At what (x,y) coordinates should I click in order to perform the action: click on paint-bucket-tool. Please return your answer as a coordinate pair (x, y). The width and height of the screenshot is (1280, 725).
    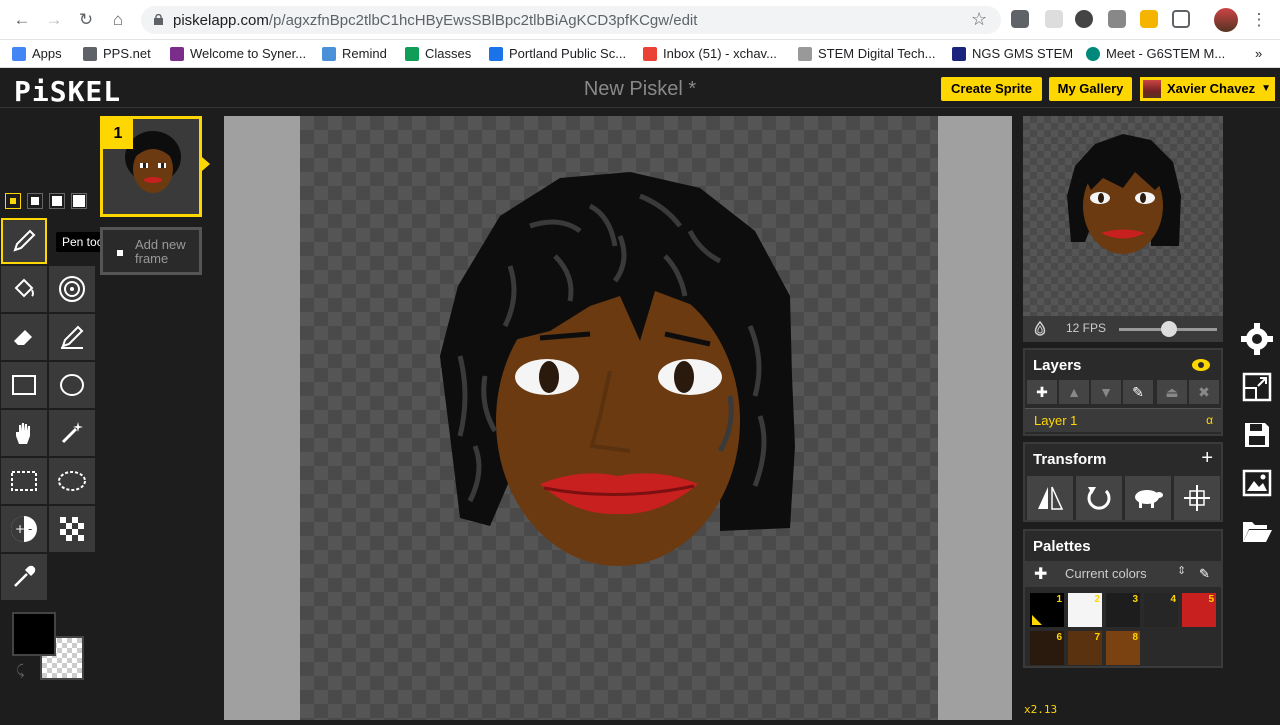
    Looking at the image, I should click on (24, 289).